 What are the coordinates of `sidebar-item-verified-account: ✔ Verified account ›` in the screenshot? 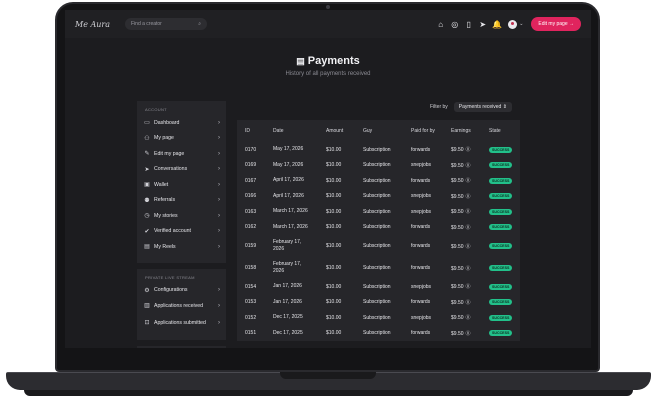 It's located at (181, 232).